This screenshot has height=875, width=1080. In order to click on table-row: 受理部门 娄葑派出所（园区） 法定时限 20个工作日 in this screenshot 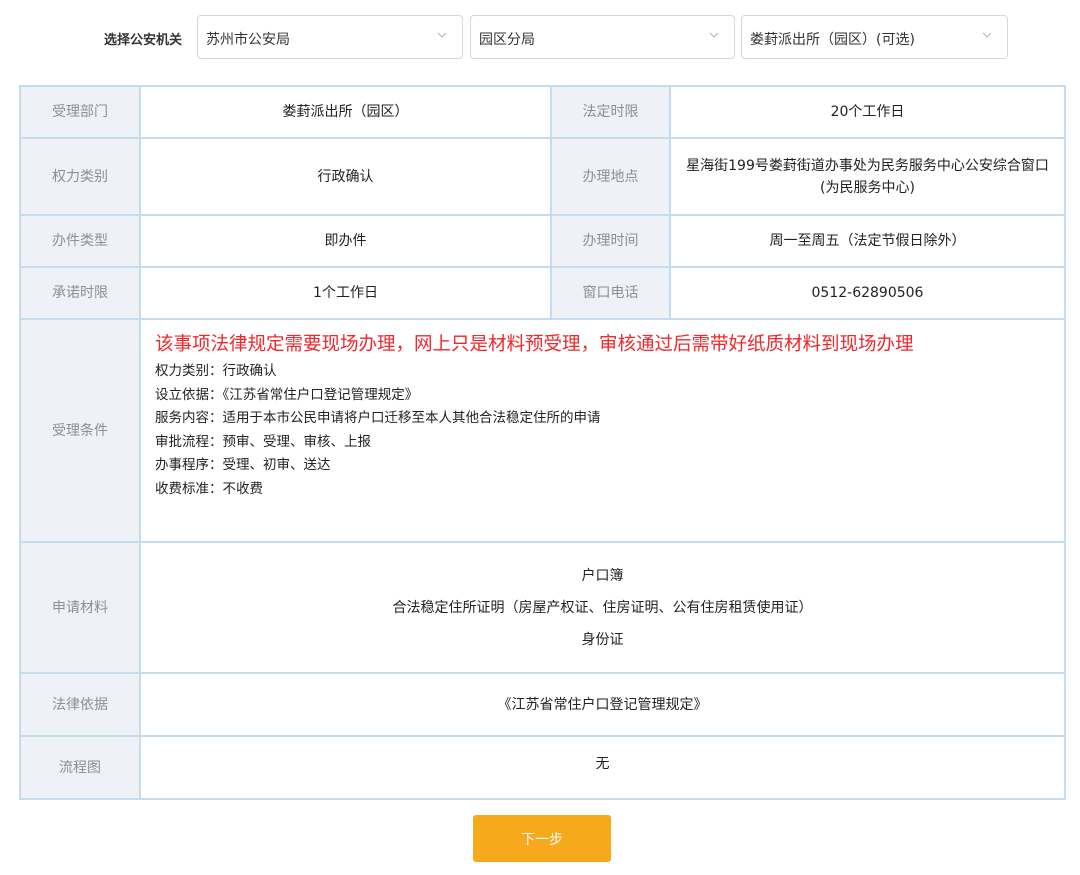, I will do `click(542, 112)`.